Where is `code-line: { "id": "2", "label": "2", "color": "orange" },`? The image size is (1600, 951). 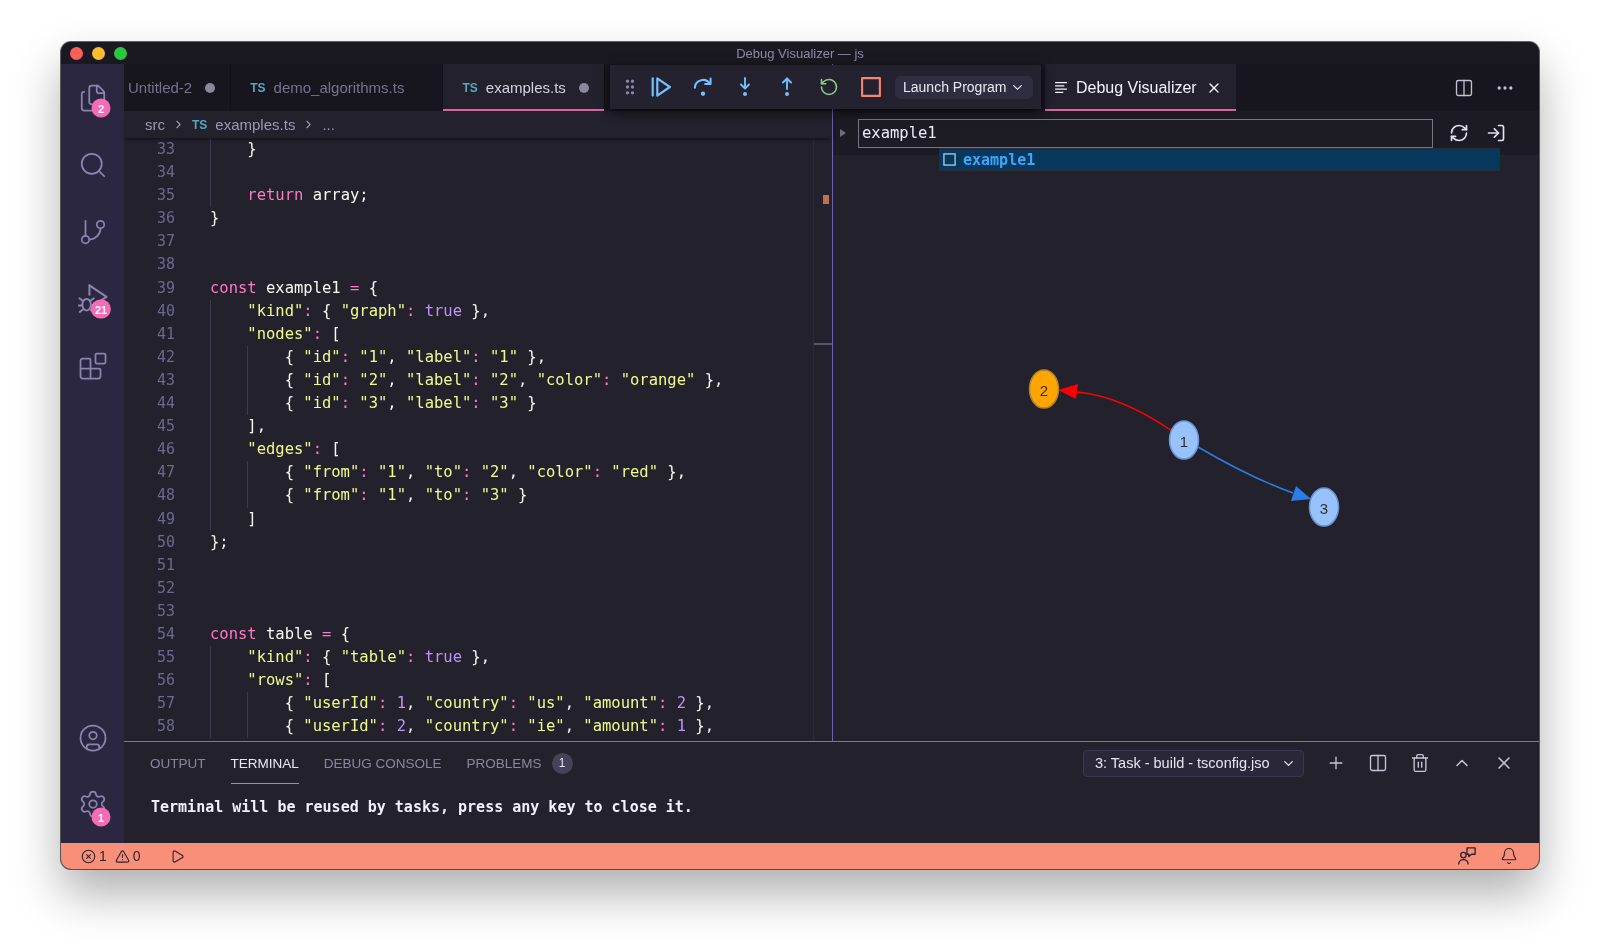
code-line: { "id": "2", "label": "2", "color": "orange" }, is located at coordinates (504, 380).